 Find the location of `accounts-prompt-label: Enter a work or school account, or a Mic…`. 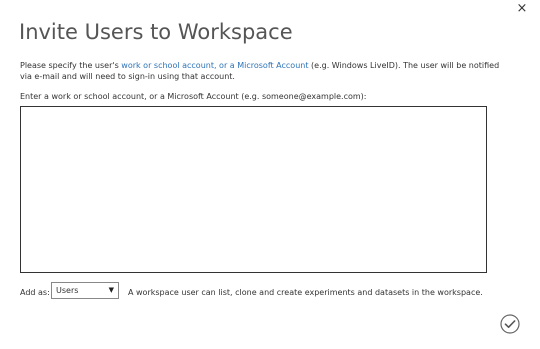

accounts-prompt-label: Enter a work or school account, or a Mic… is located at coordinates (193, 96).